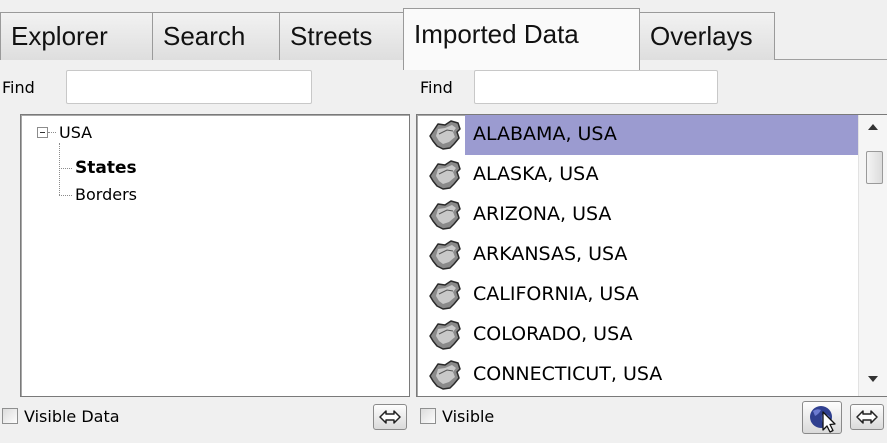 This screenshot has height=443, width=887. What do you see at coordinates (643, 255) in the screenshot?
I see `state-list-item: ARKANSAS, USA` at bounding box center [643, 255].